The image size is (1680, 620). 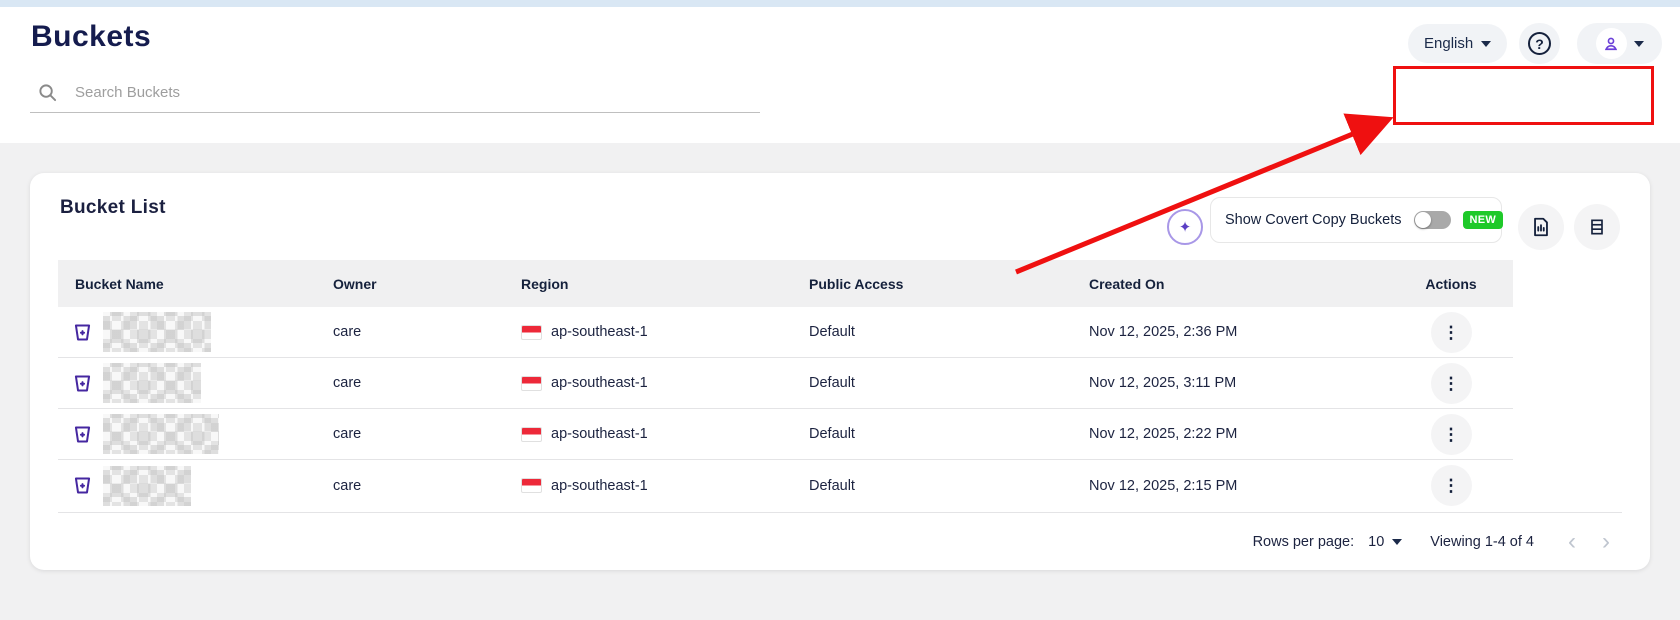 I want to click on toggle-knob, so click(x=1422, y=220).